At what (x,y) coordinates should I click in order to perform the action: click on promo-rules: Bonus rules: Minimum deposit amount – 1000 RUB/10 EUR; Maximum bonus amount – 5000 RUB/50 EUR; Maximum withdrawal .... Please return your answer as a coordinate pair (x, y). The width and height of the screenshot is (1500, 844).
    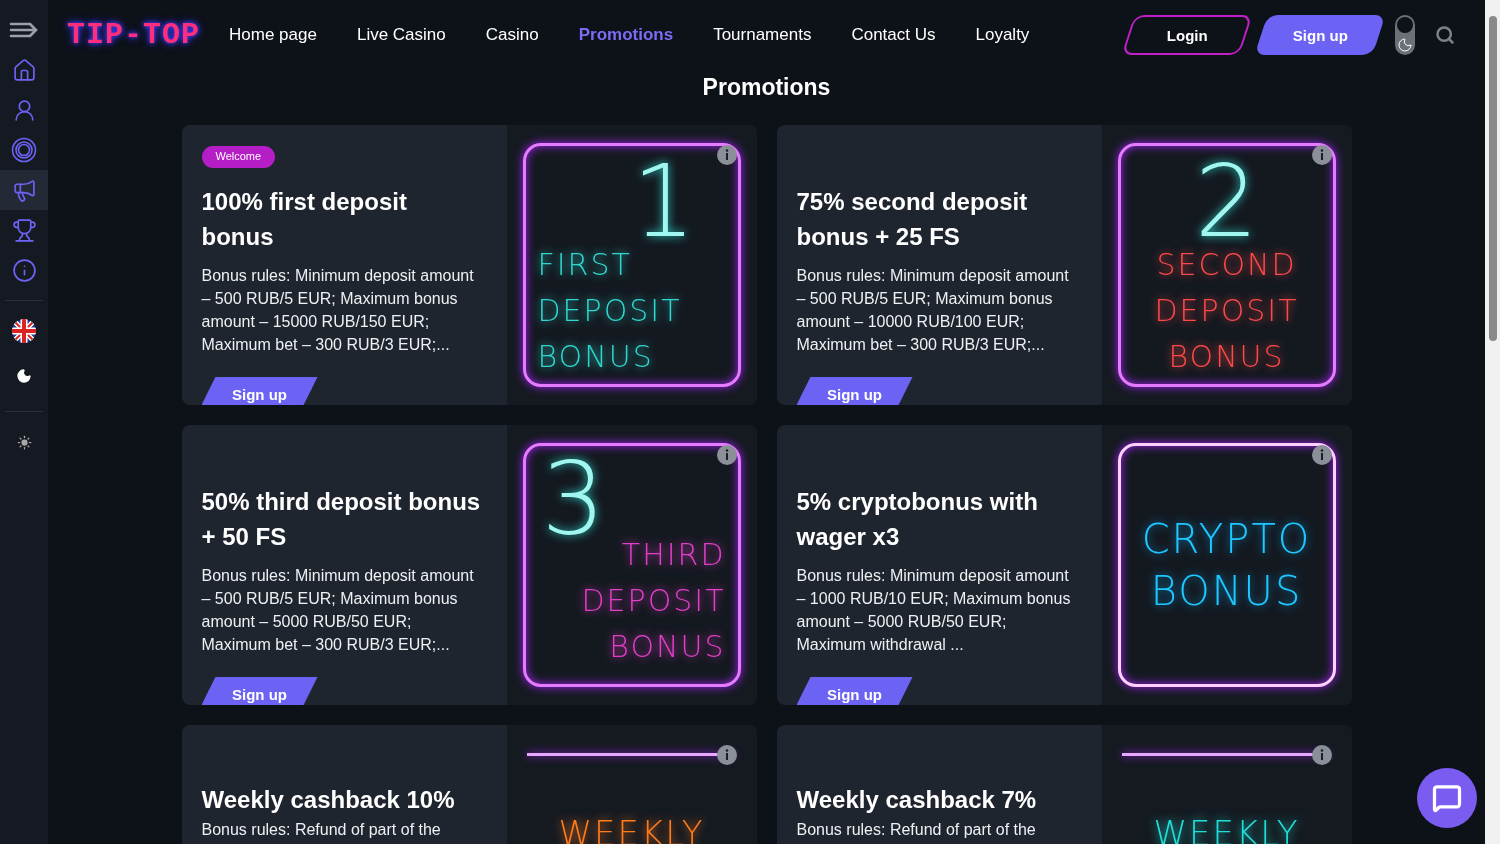
    Looking at the image, I should click on (934, 610).